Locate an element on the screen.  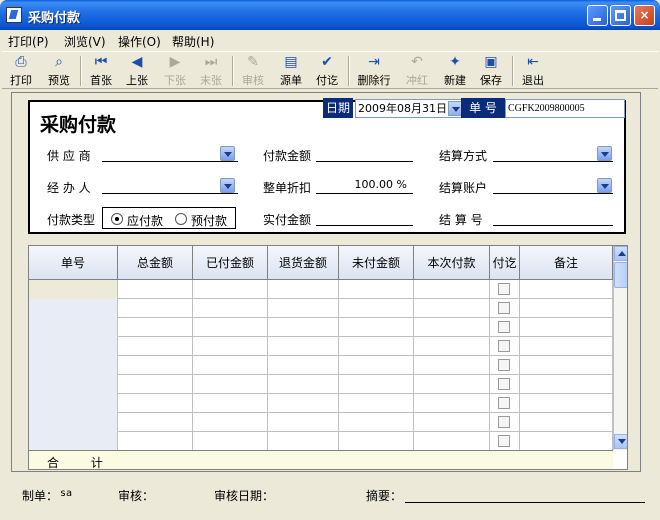
col-header-total: 总金额 is located at coordinates (155, 263).